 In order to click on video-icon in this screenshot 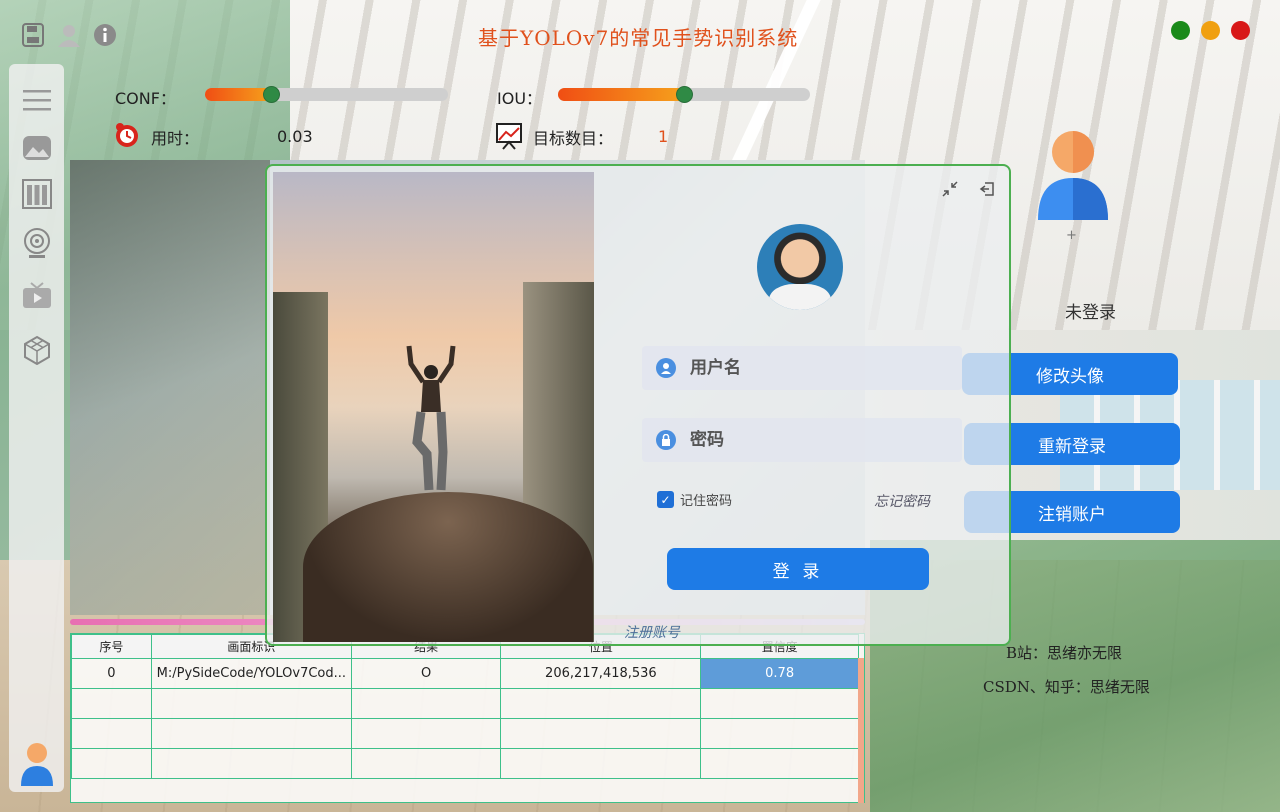, I will do `click(37, 296)`.